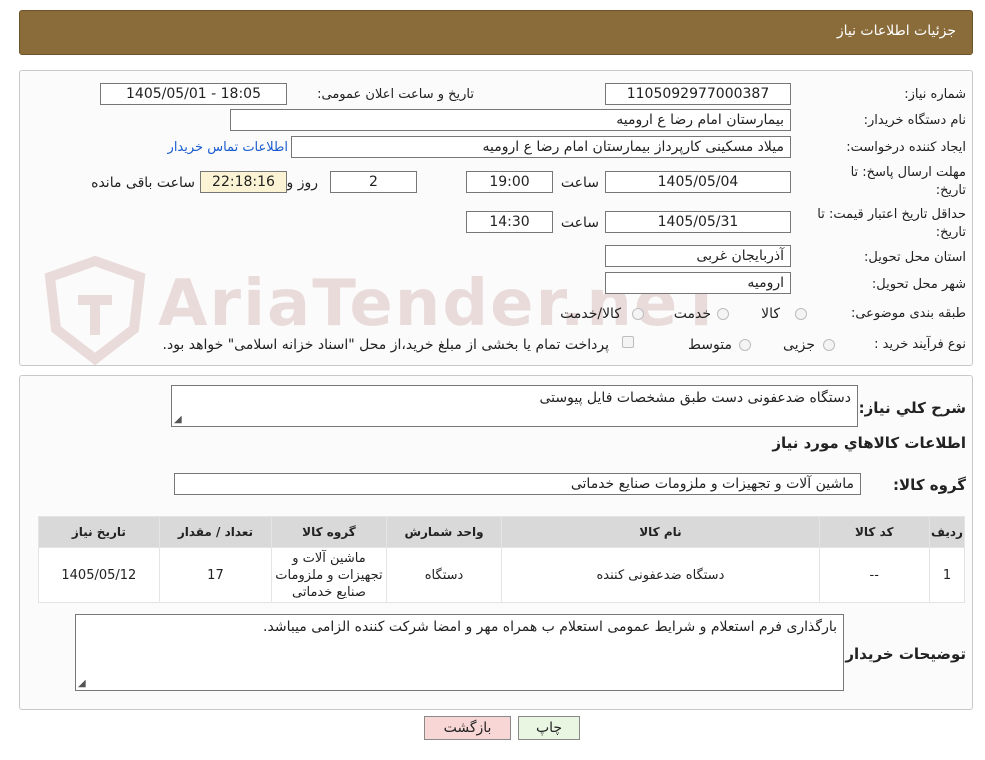 This screenshot has width=985, height=760. I want to click on goods-title: اطلاعات کالاهاي مورد نياز, so click(869, 443).